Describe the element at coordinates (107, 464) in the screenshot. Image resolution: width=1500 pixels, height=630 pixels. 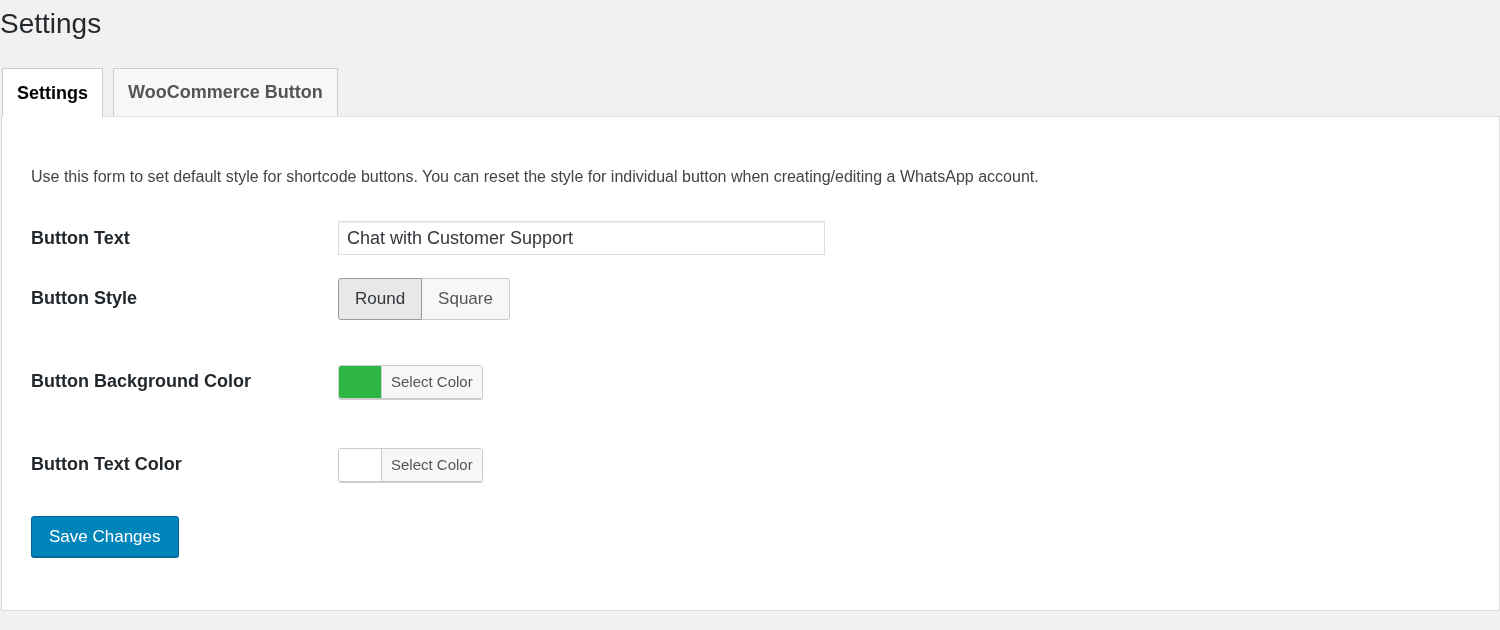
I see `field-label: Button Text Color` at that location.